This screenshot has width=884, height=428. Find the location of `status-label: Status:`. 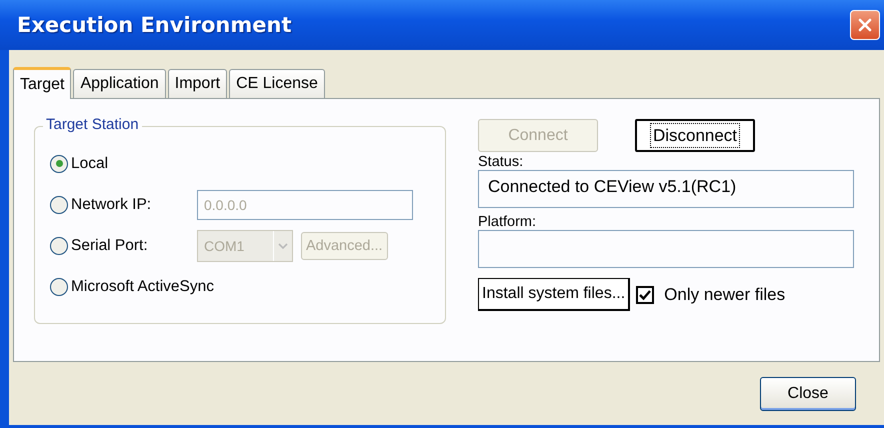

status-label: Status: is located at coordinates (501, 162).